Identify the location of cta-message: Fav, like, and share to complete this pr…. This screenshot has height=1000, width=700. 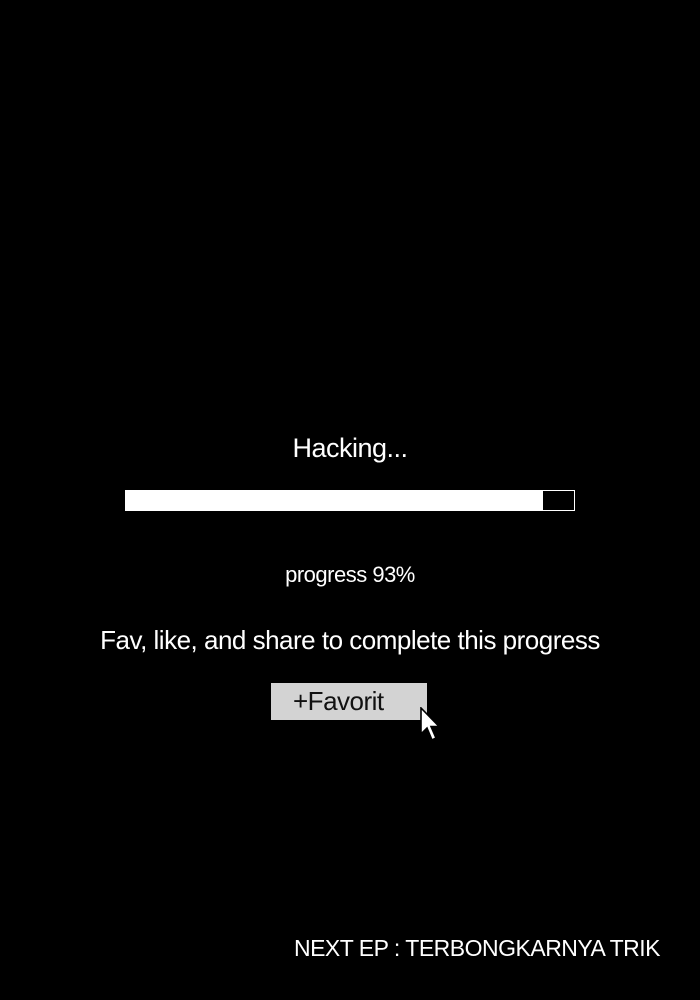
(350, 640).